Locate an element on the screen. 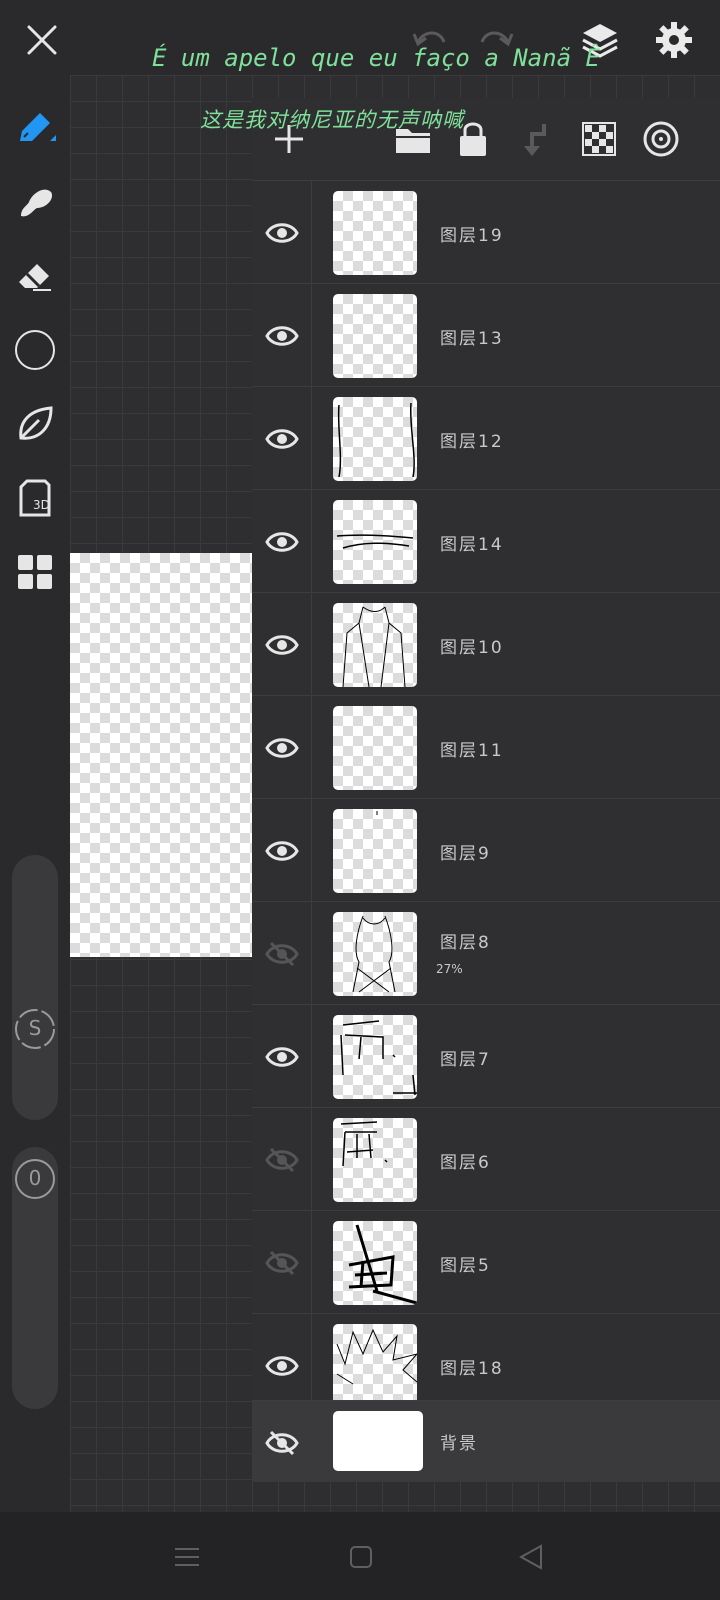  eraser-icon is located at coordinates (35, 276).